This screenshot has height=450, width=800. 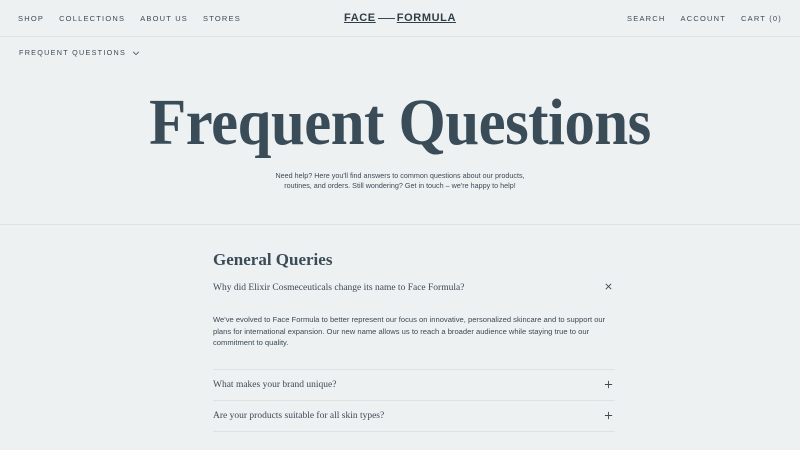 What do you see at coordinates (31, 18) in the screenshot?
I see `nav-shop: SHOP` at bounding box center [31, 18].